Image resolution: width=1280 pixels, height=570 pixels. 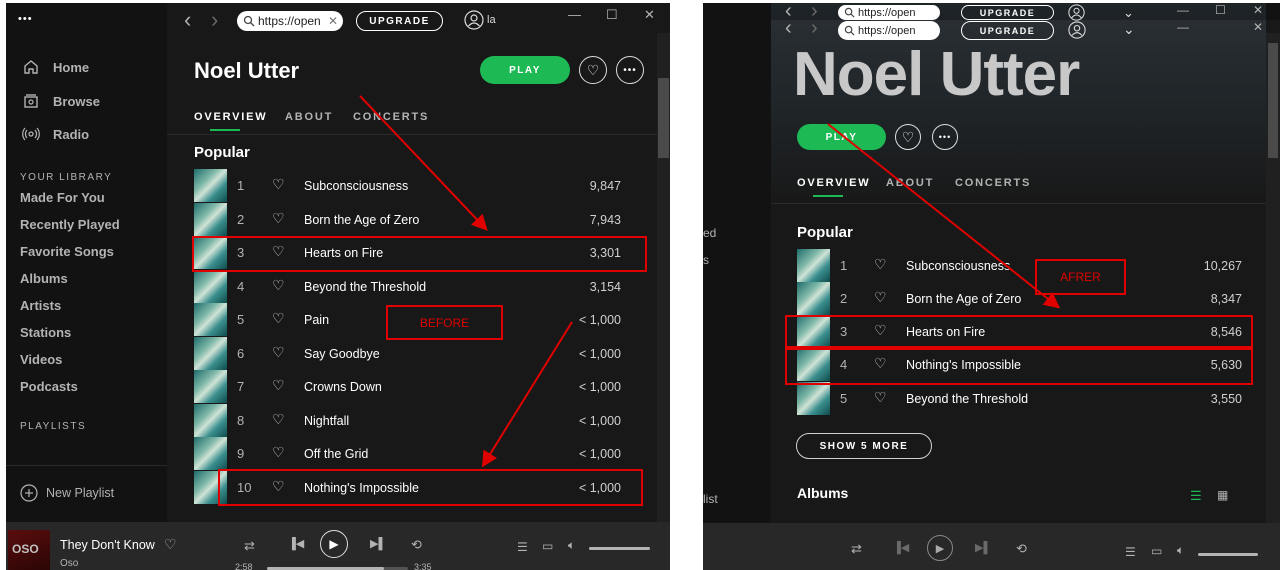 What do you see at coordinates (342, 354) in the screenshot?
I see `track-title: Say Goodbye` at bounding box center [342, 354].